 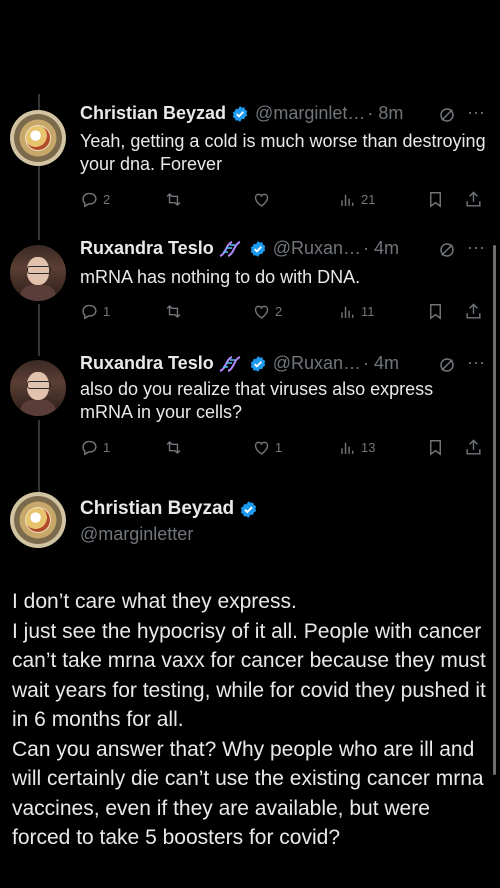 I want to click on like-button: 1, so click(x=267, y=447).